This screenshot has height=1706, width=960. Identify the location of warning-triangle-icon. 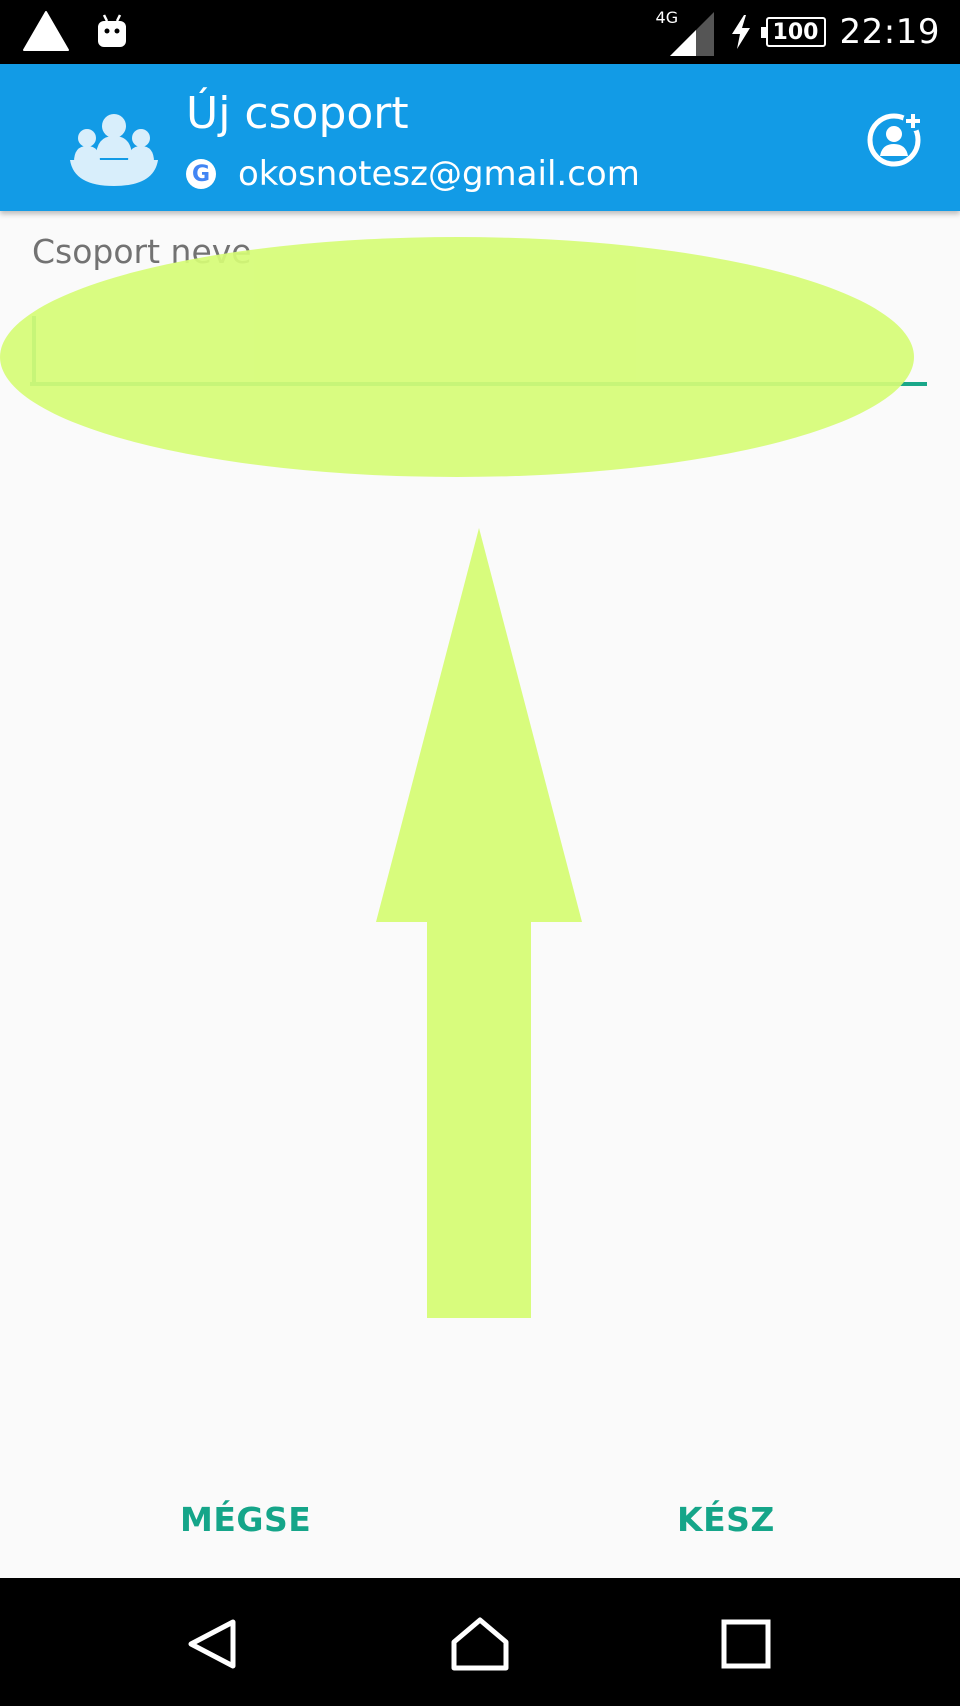
(46, 31).